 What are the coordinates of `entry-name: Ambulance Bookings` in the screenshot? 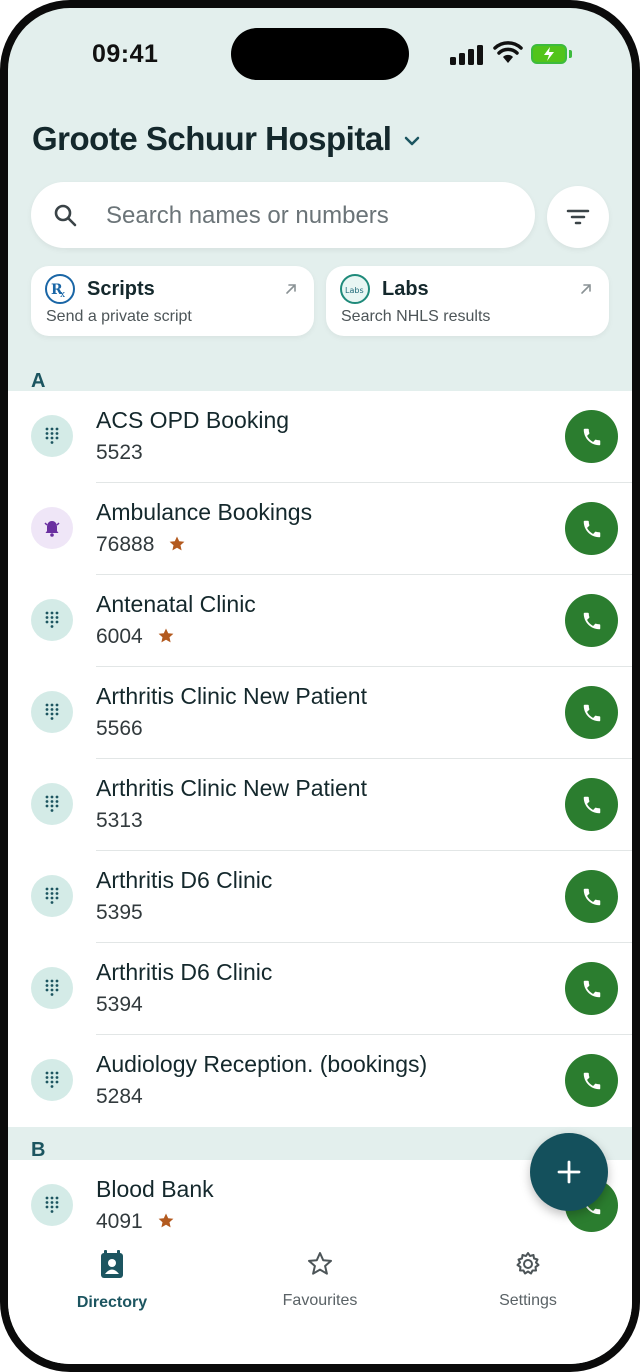 It's located at (204, 512).